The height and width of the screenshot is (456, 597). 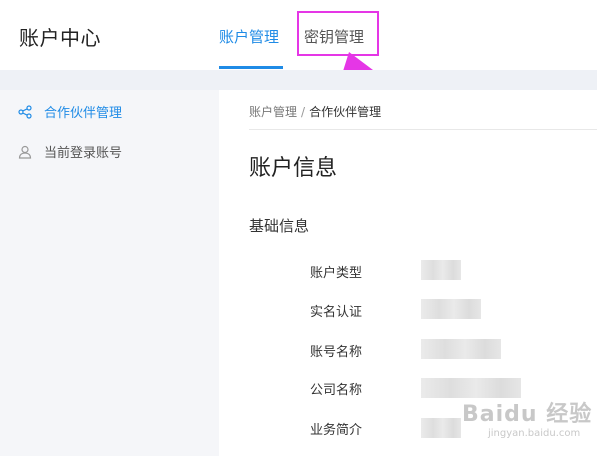 I want to click on page-title: 账户信息, so click(x=293, y=168).